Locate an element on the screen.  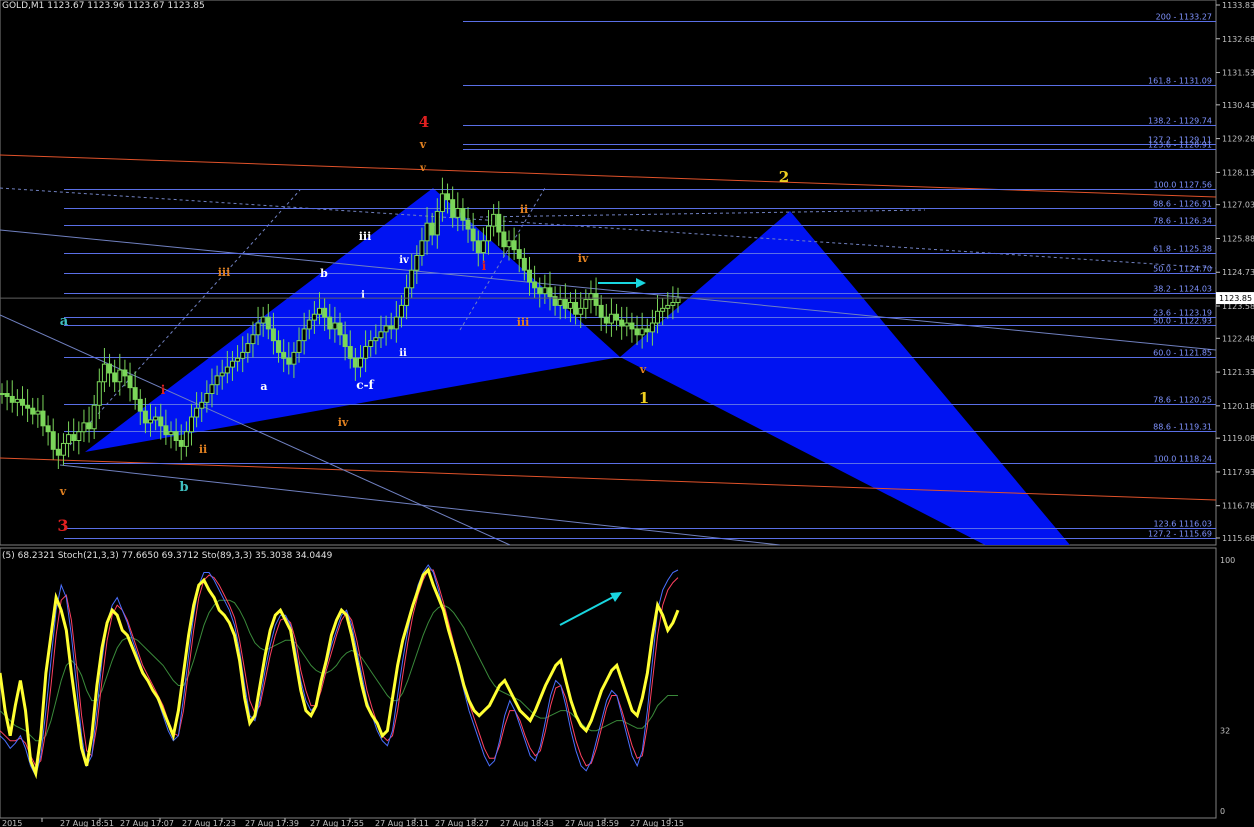
time-tick-label: 27 Aug 17:23 is located at coordinates (209, 823).